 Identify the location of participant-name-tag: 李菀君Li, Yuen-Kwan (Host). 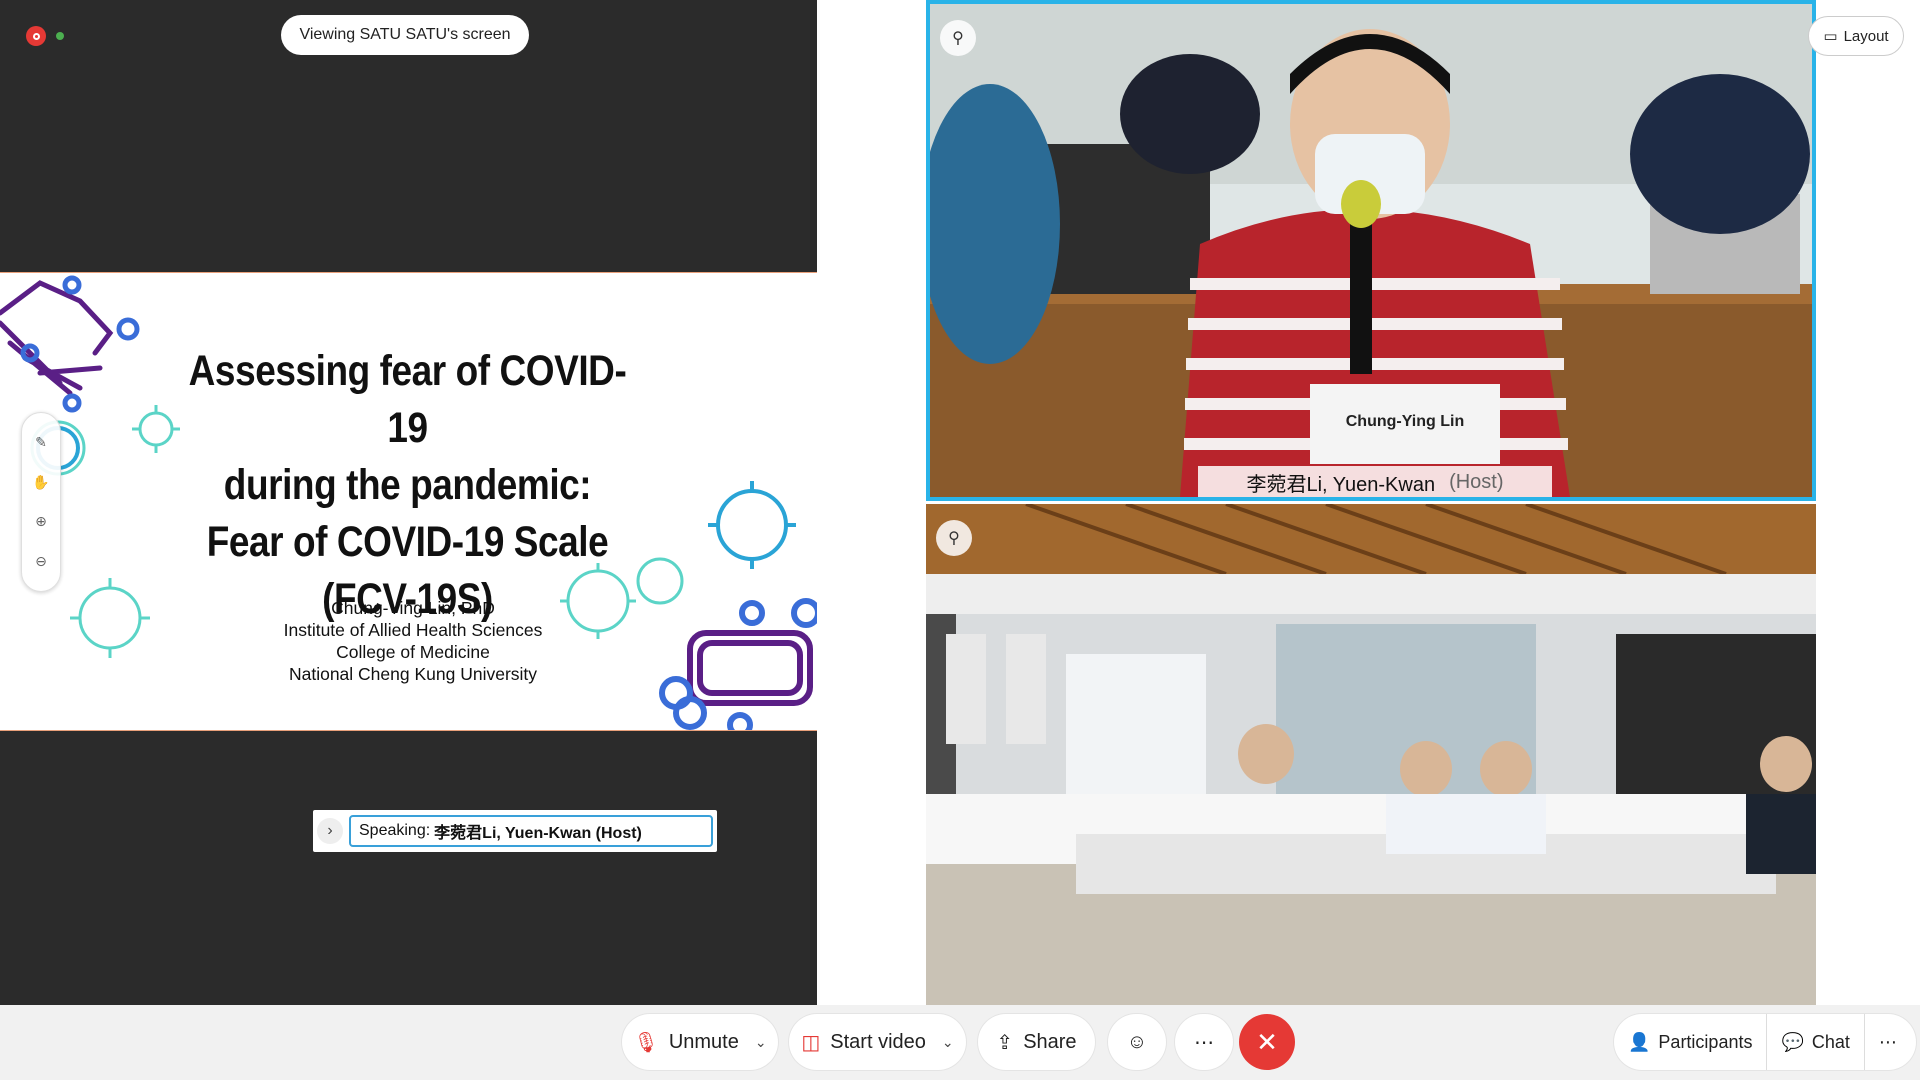
(1375, 481).